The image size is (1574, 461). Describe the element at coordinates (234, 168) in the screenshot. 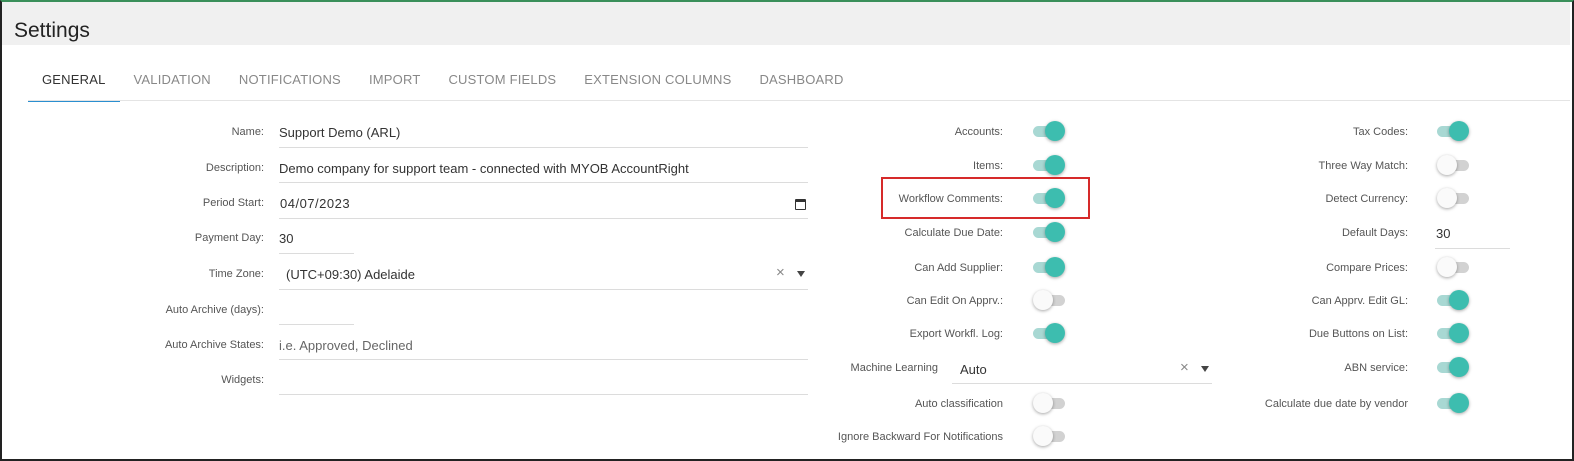

I see `description-label: Description:` at that location.